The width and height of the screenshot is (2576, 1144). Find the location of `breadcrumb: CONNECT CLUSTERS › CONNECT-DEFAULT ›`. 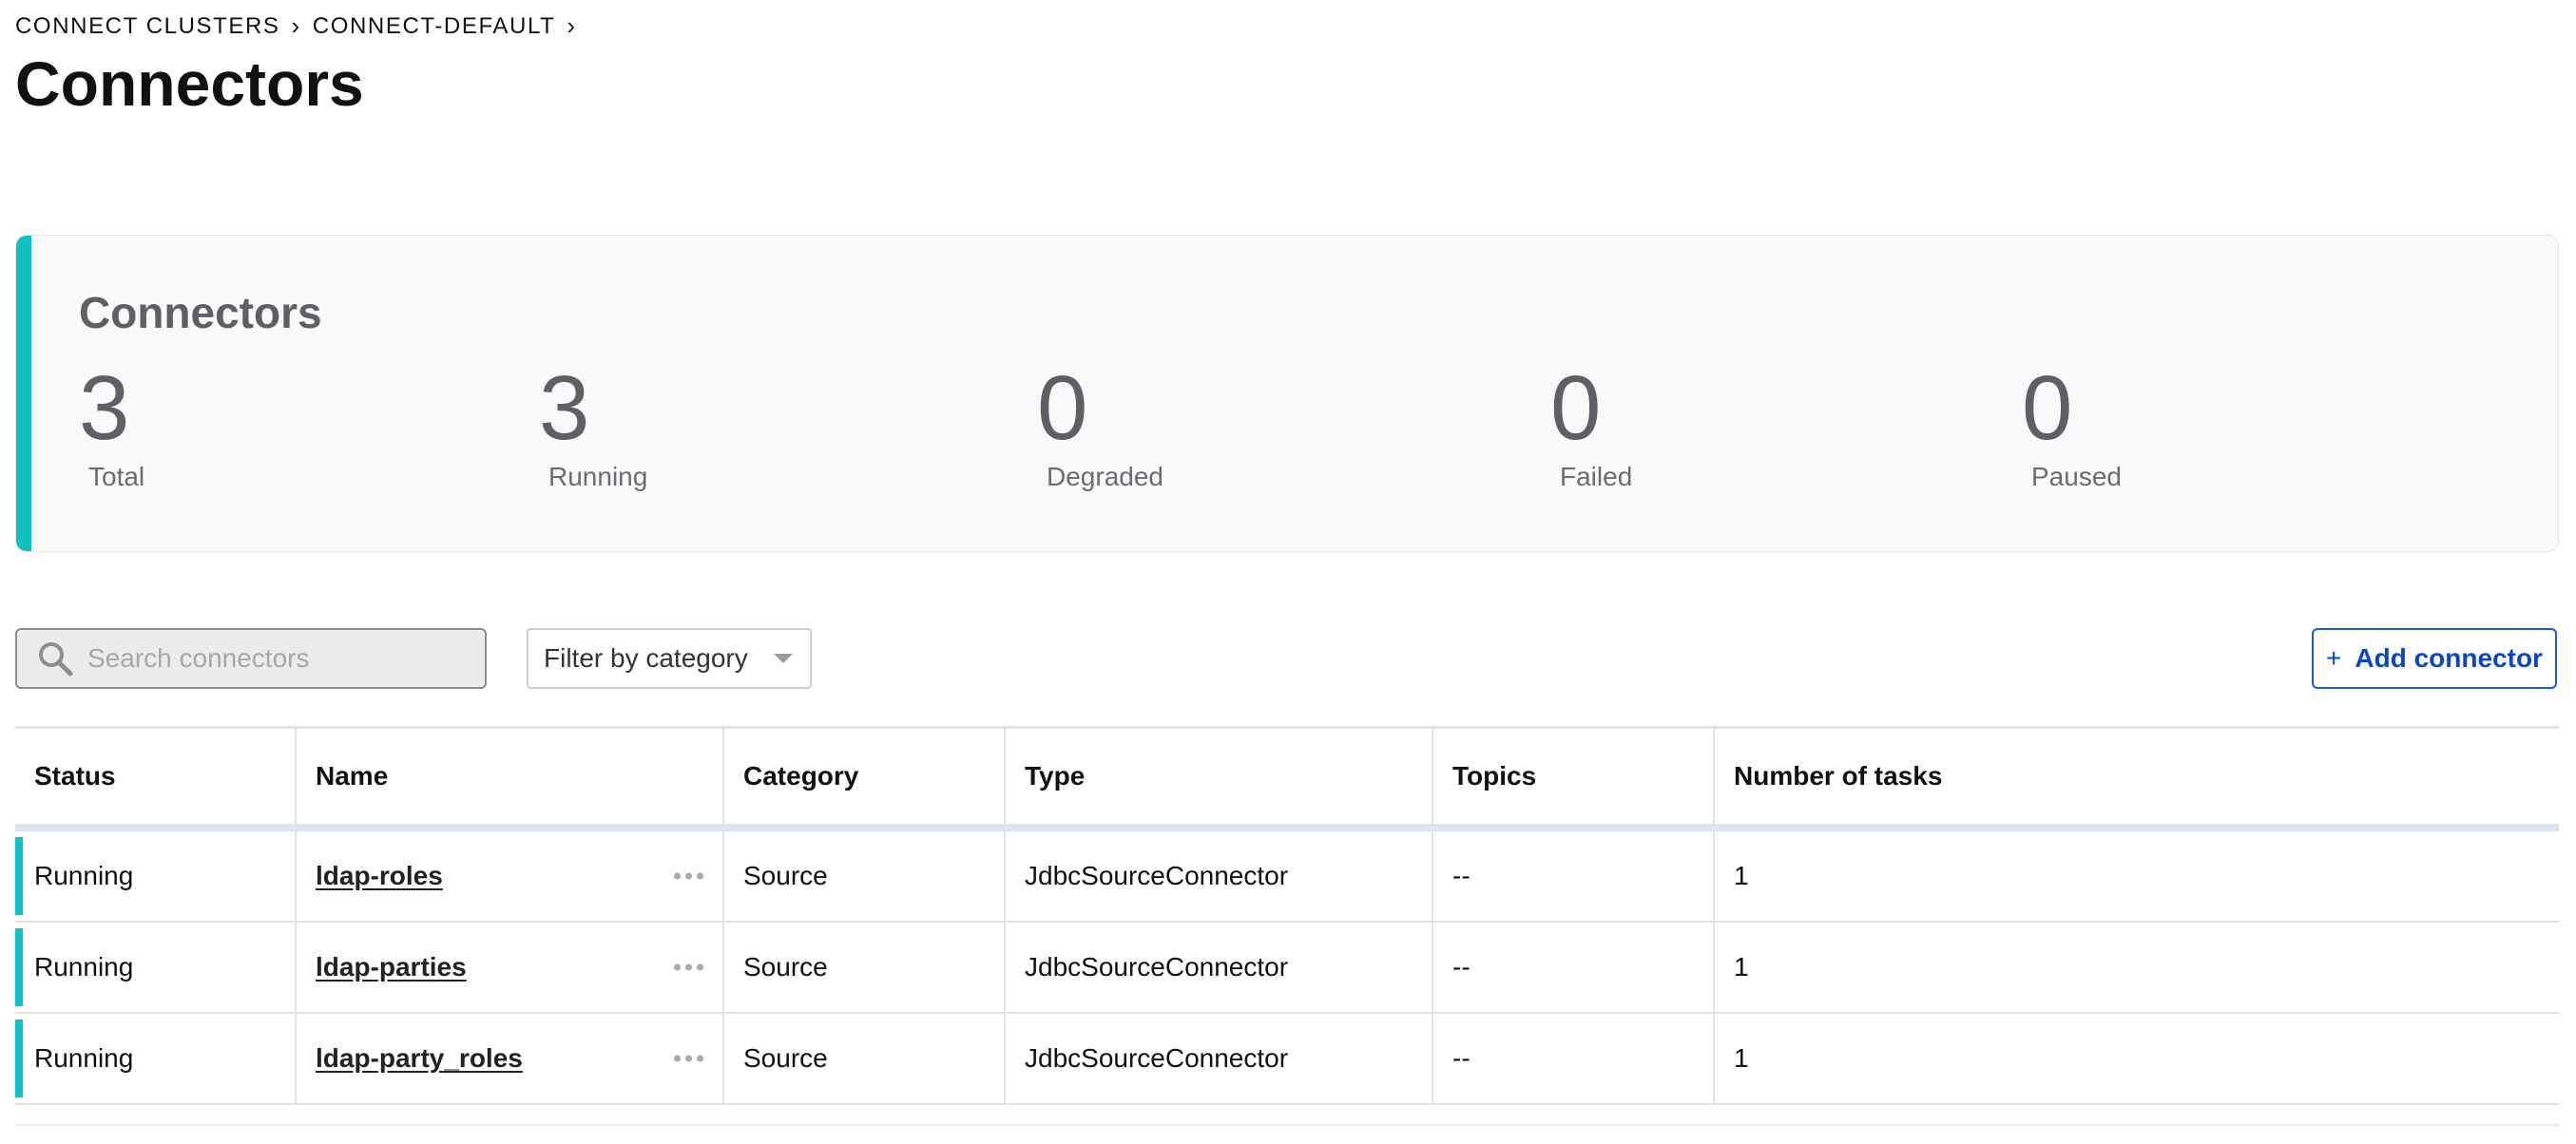

breadcrumb: CONNECT CLUSTERS › CONNECT-DEFAULT › is located at coordinates (301, 26).